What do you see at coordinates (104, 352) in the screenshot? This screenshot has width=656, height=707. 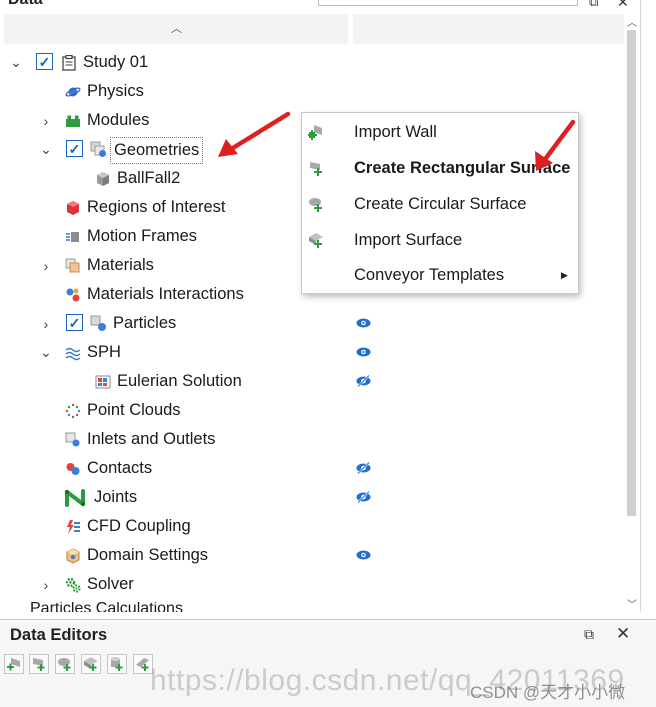 I see `tree-label: SPH` at bounding box center [104, 352].